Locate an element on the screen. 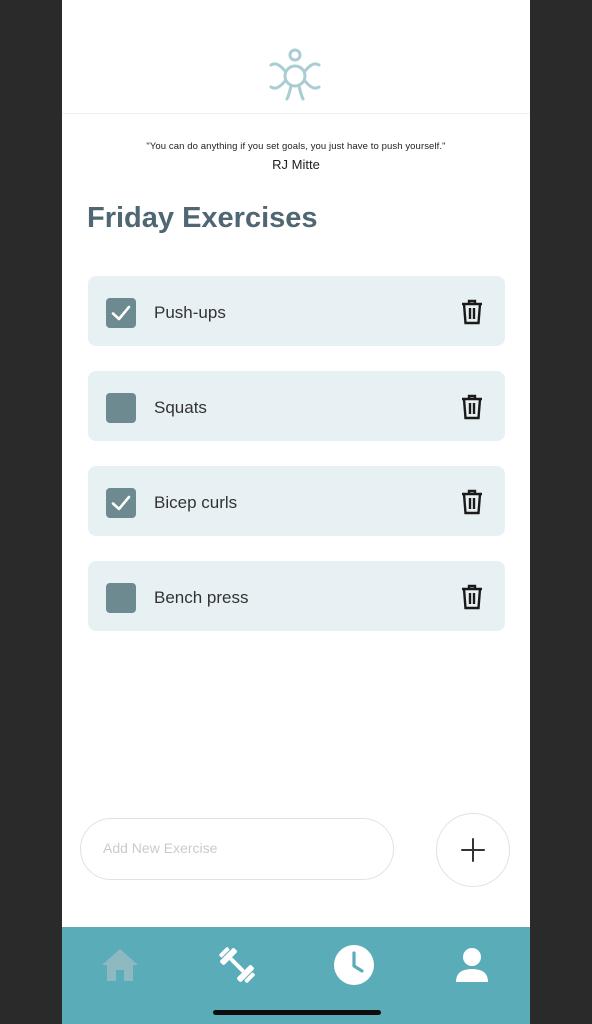 The image size is (592, 1024). user-icon is located at coordinates (472, 965).